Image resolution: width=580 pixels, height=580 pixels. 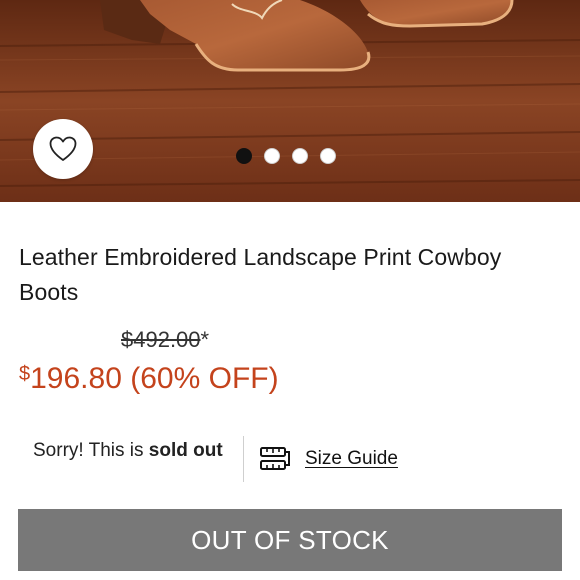 I want to click on original-price: $492.00*, so click(x=165, y=340).